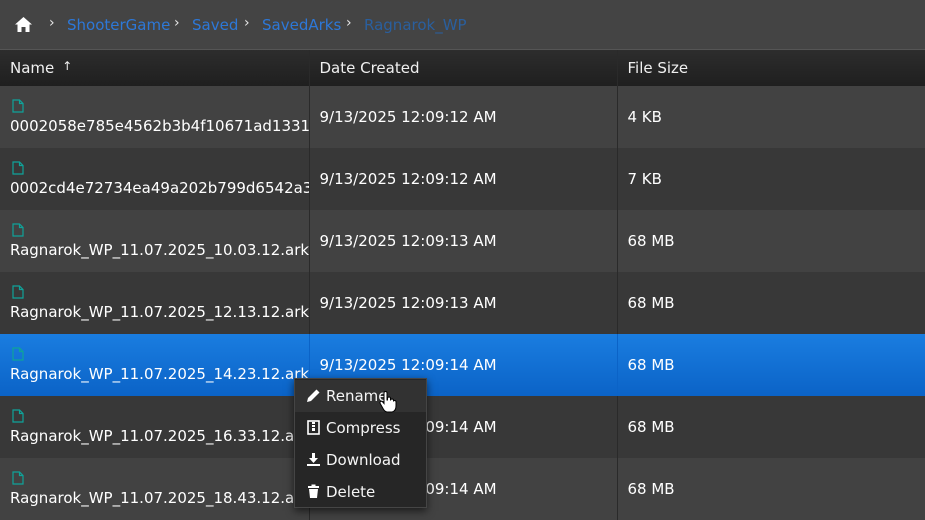  What do you see at coordinates (155, 68) in the screenshot?
I see `column-header-name: Name ↑` at bounding box center [155, 68].